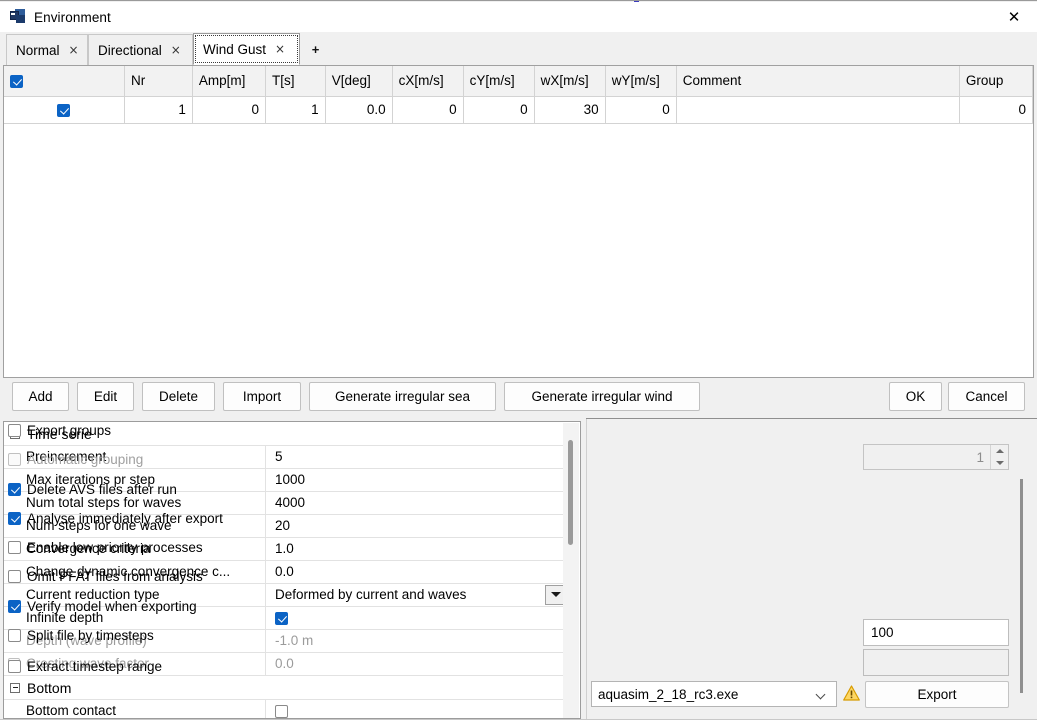 This screenshot has height=720, width=1037. Describe the element at coordinates (811, 418) in the screenshot. I see `export-panel-divider` at that location.